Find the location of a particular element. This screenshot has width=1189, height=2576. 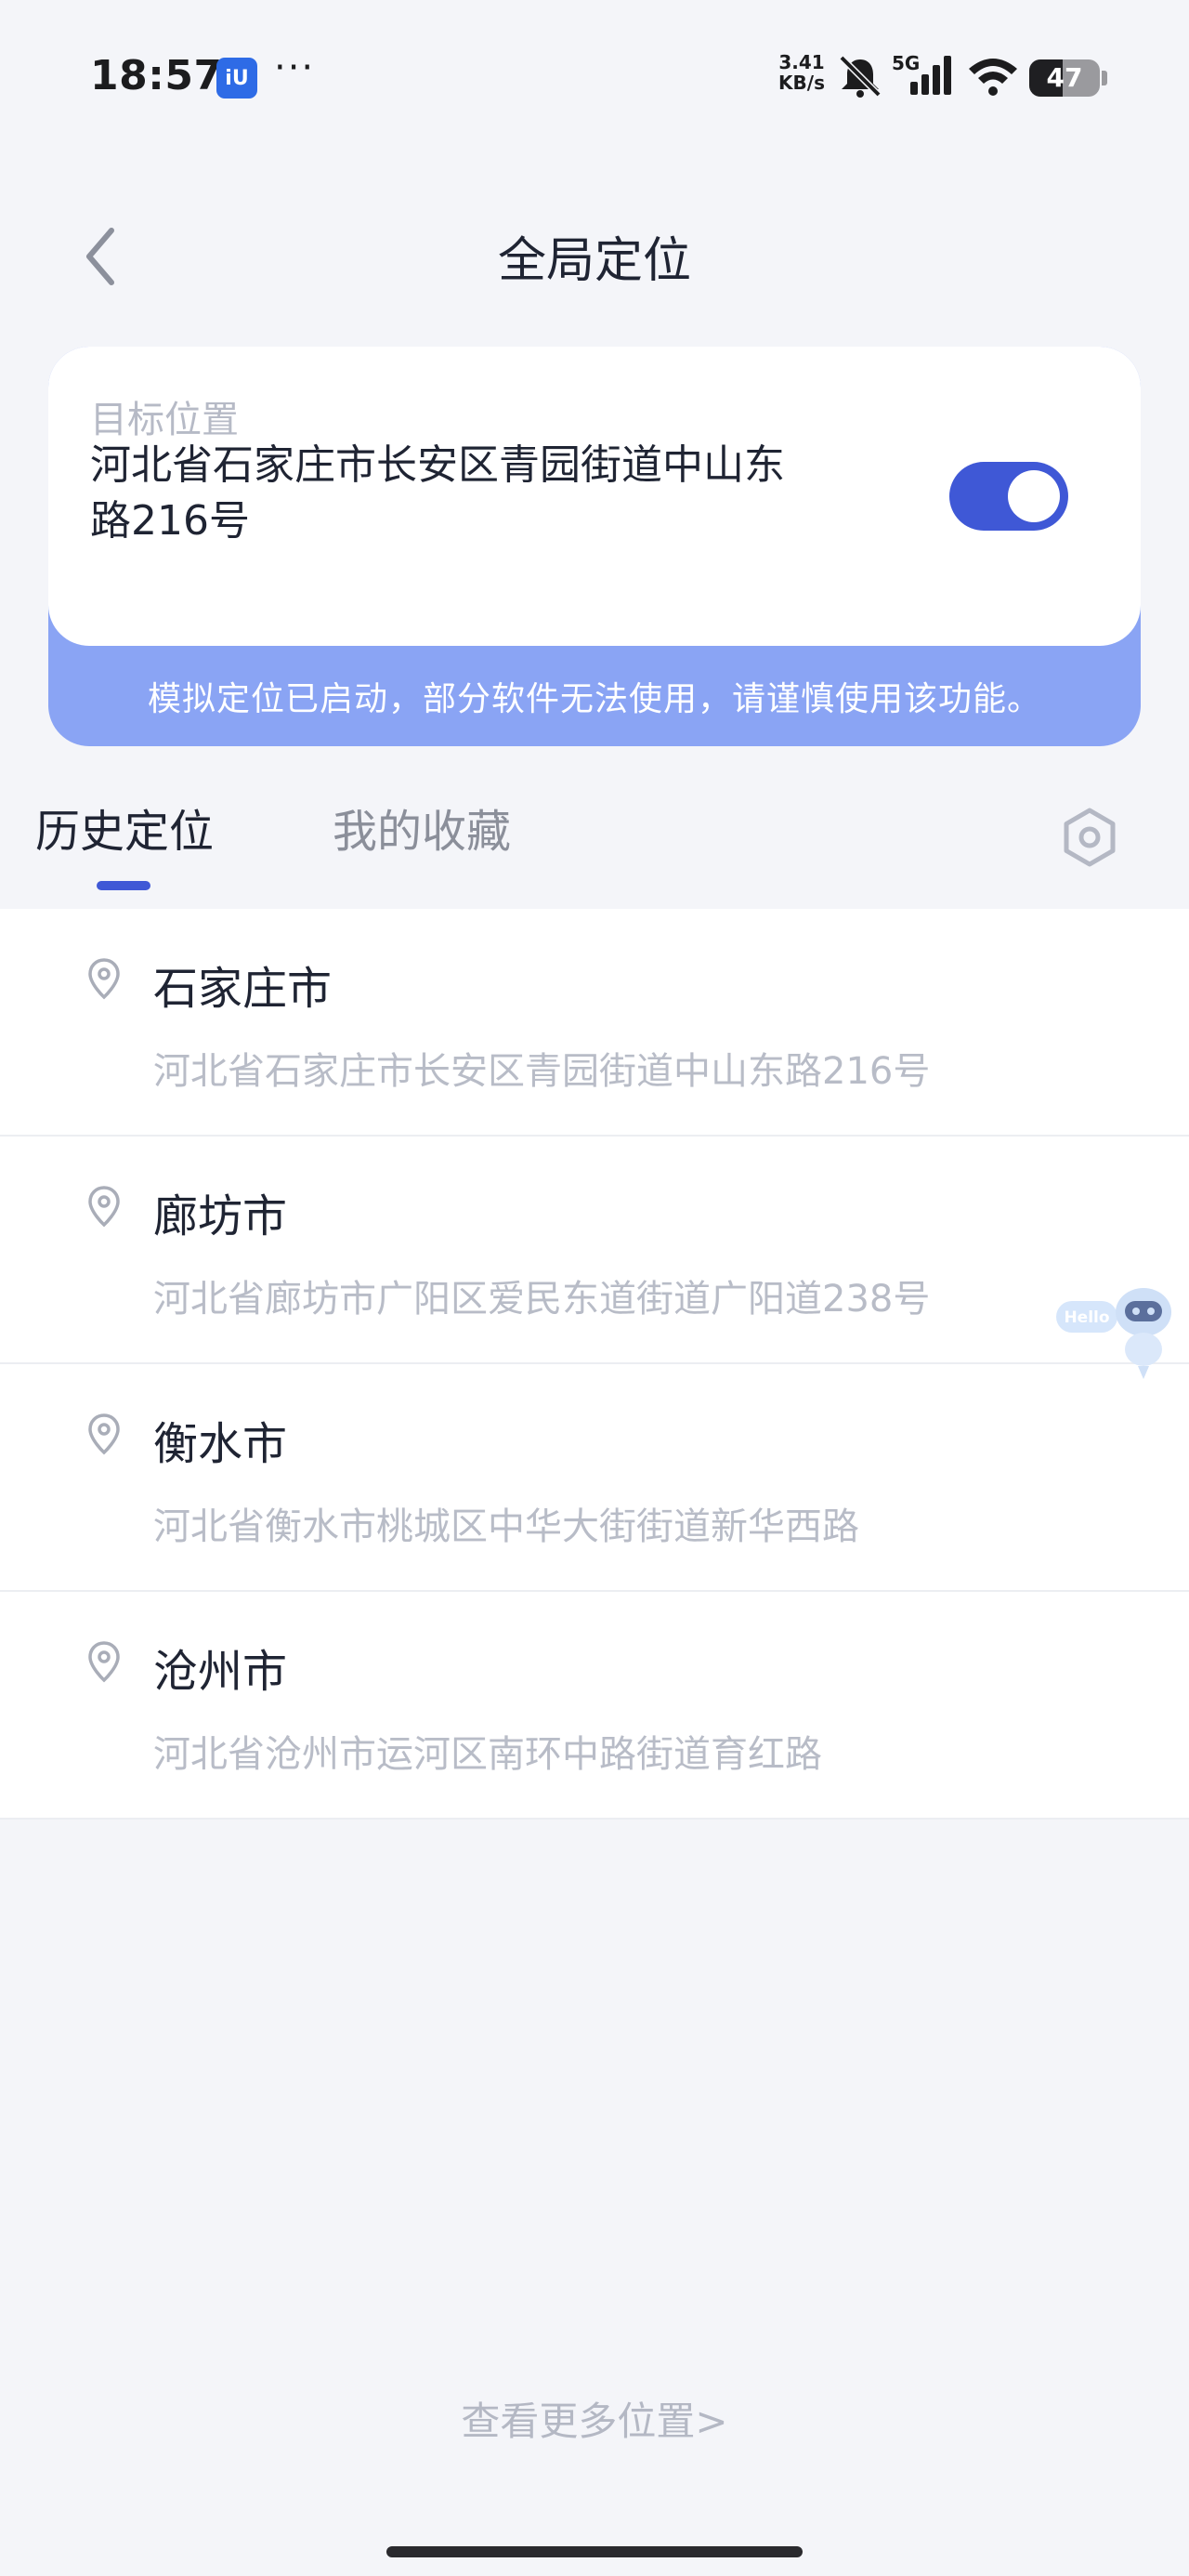

location-name: 石家庄市 is located at coordinates (243, 989).